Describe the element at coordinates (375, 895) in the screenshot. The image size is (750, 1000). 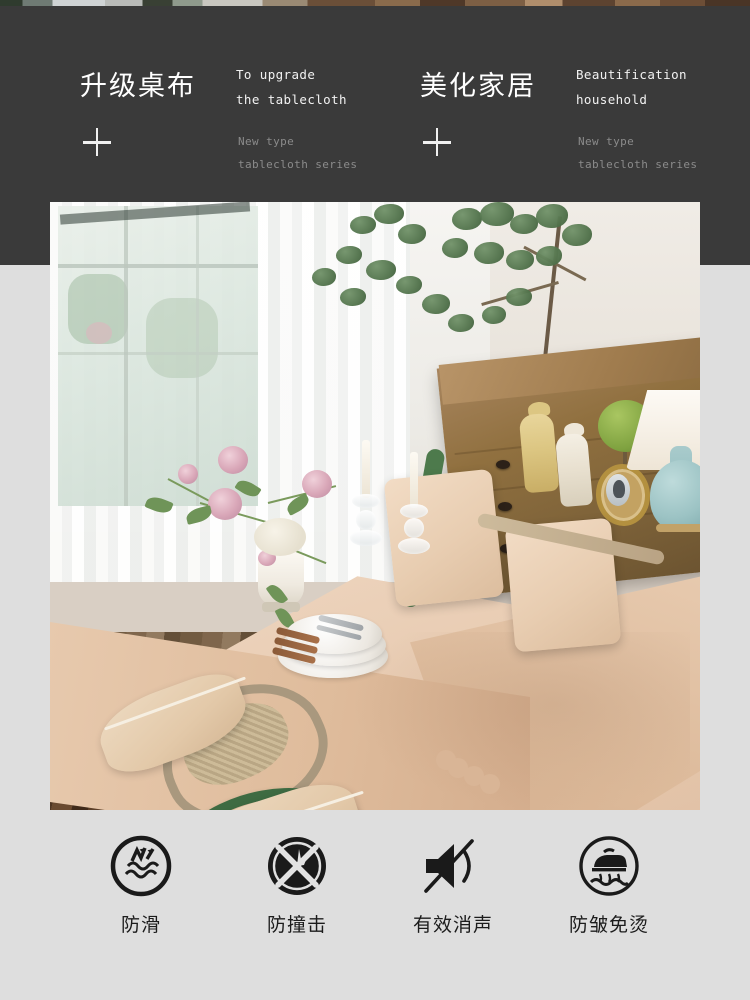
I see `feature-list: 防滑 防撞击 有效消声 防皱免烫` at that location.